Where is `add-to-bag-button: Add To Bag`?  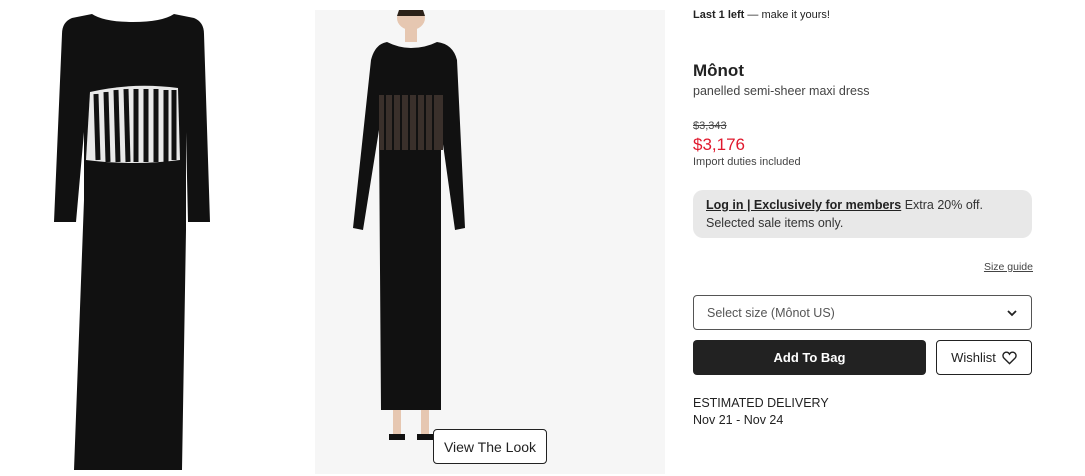
add-to-bag-button: Add To Bag is located at coordinates (809, 357).